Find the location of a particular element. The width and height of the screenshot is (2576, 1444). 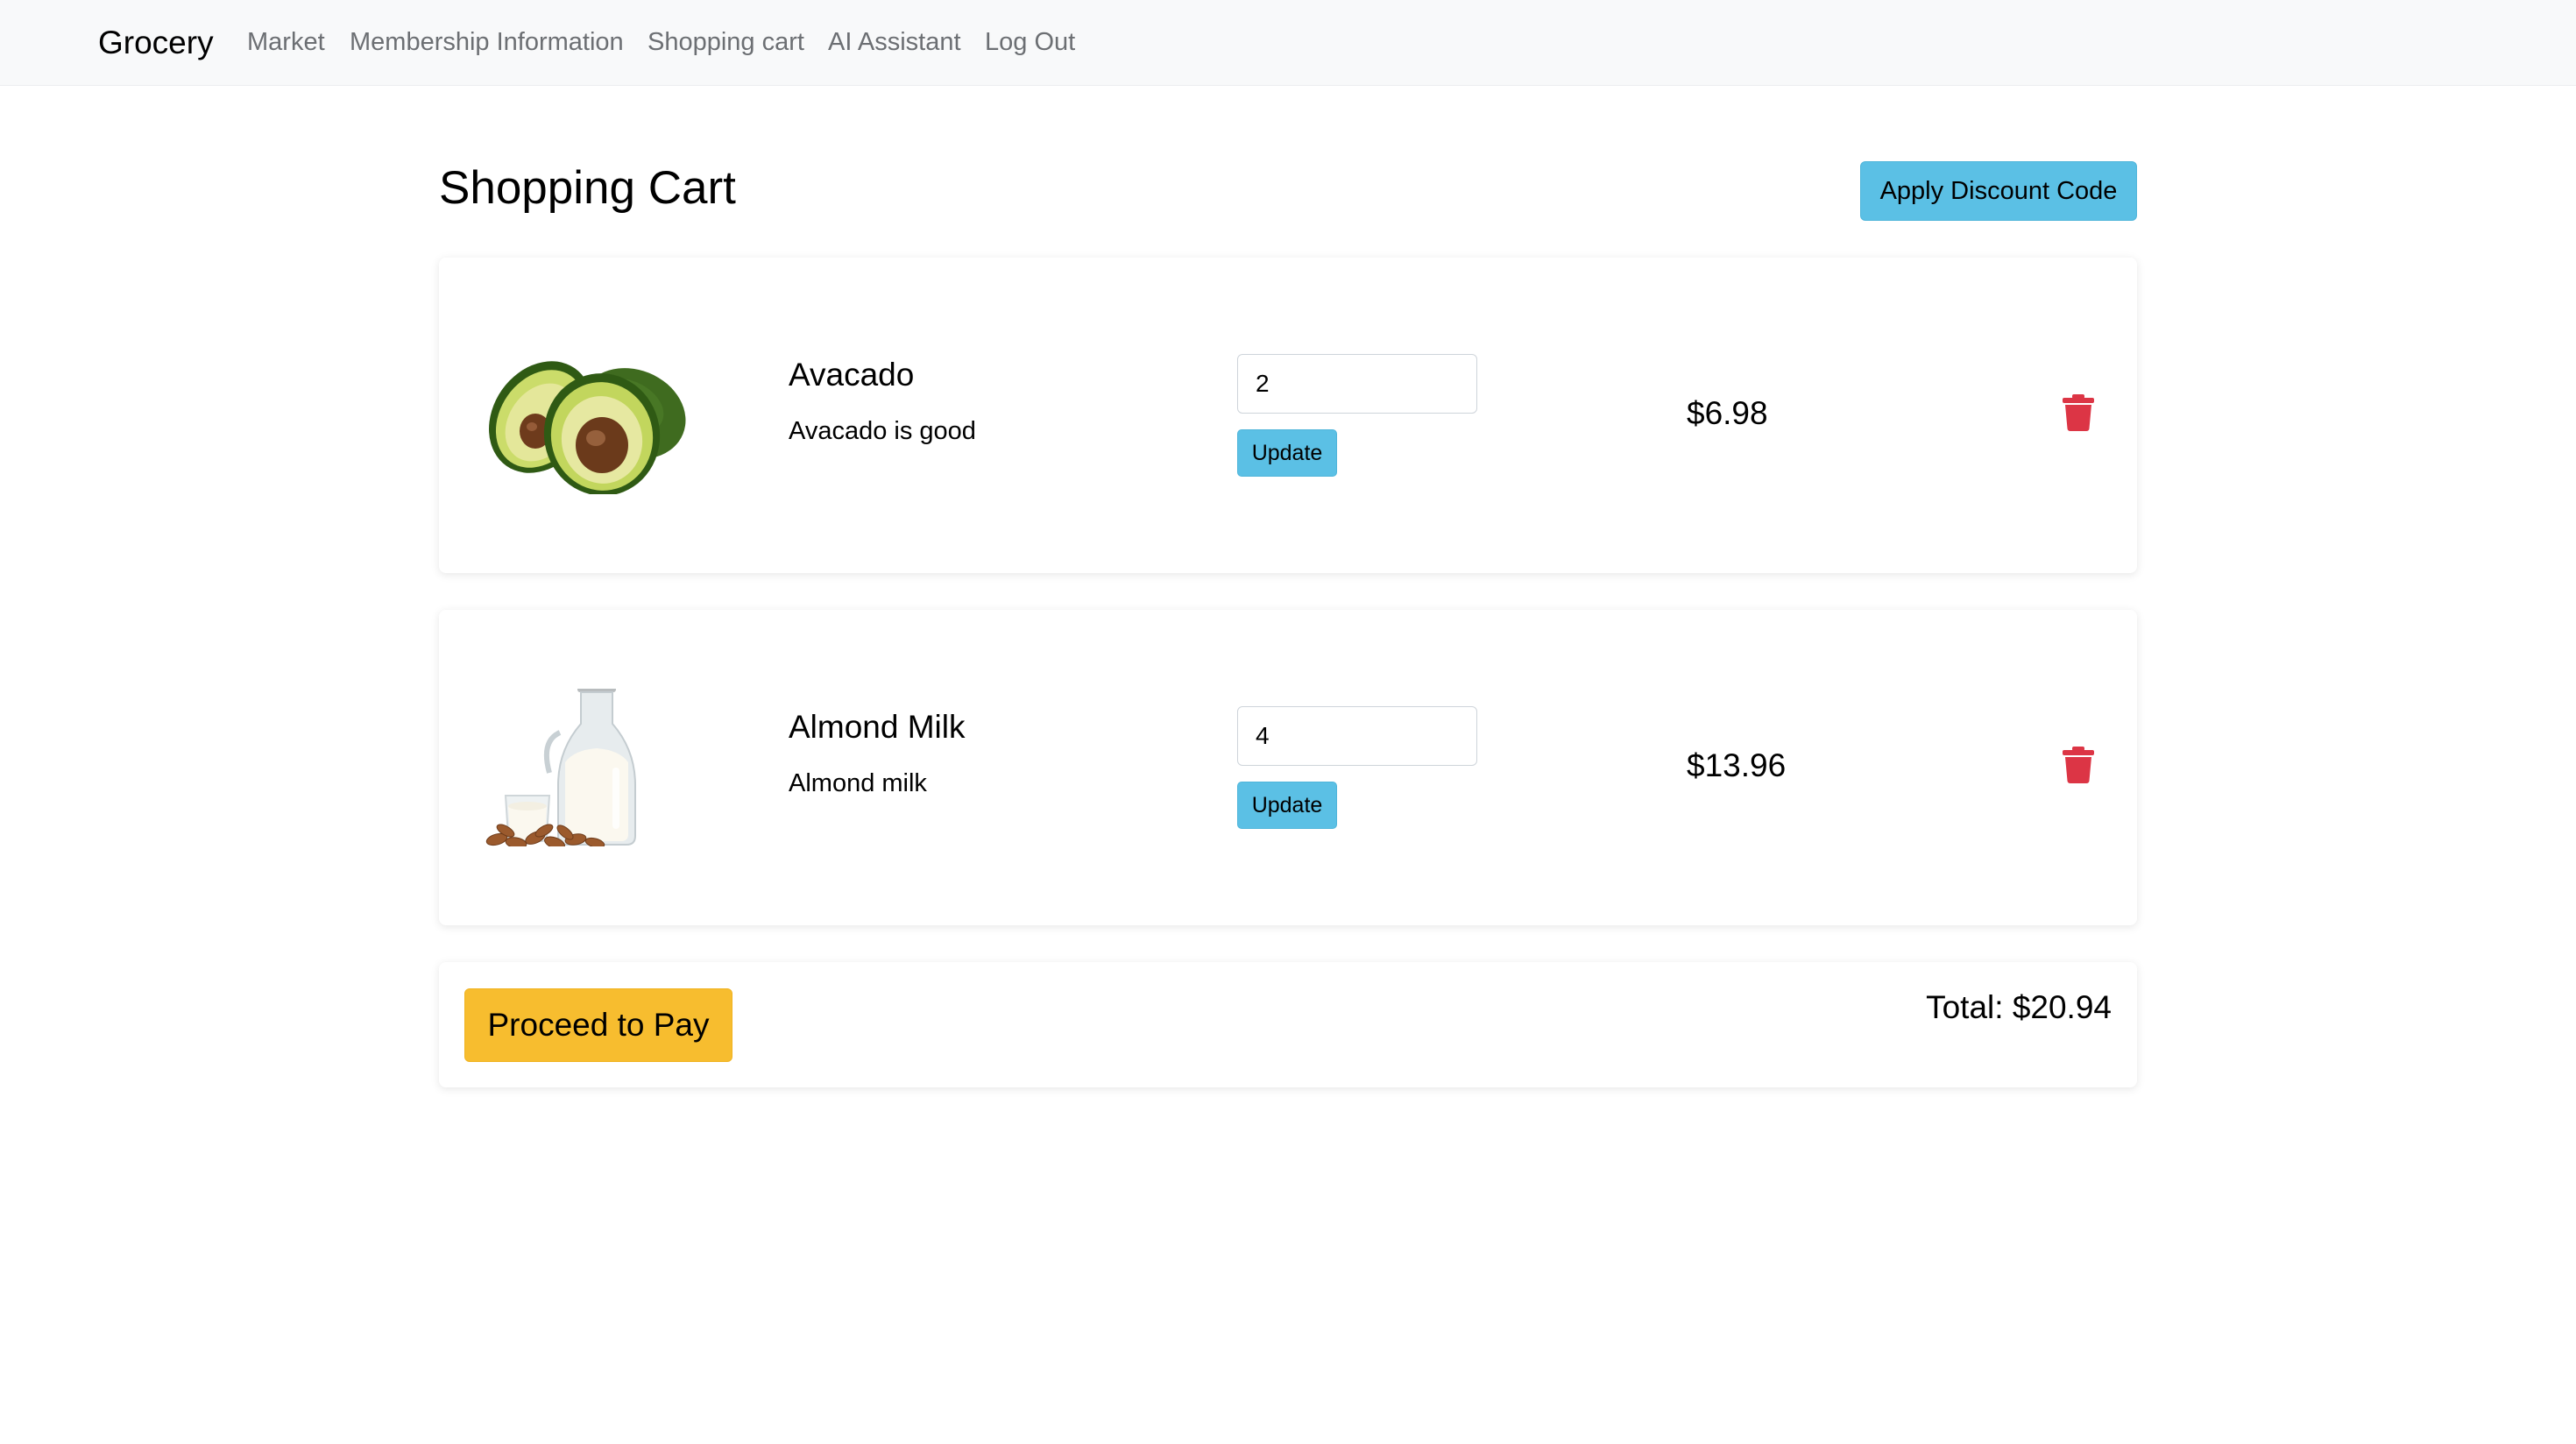

nav-link-membership-information: Membership Information is located at coordinates (487, 42).